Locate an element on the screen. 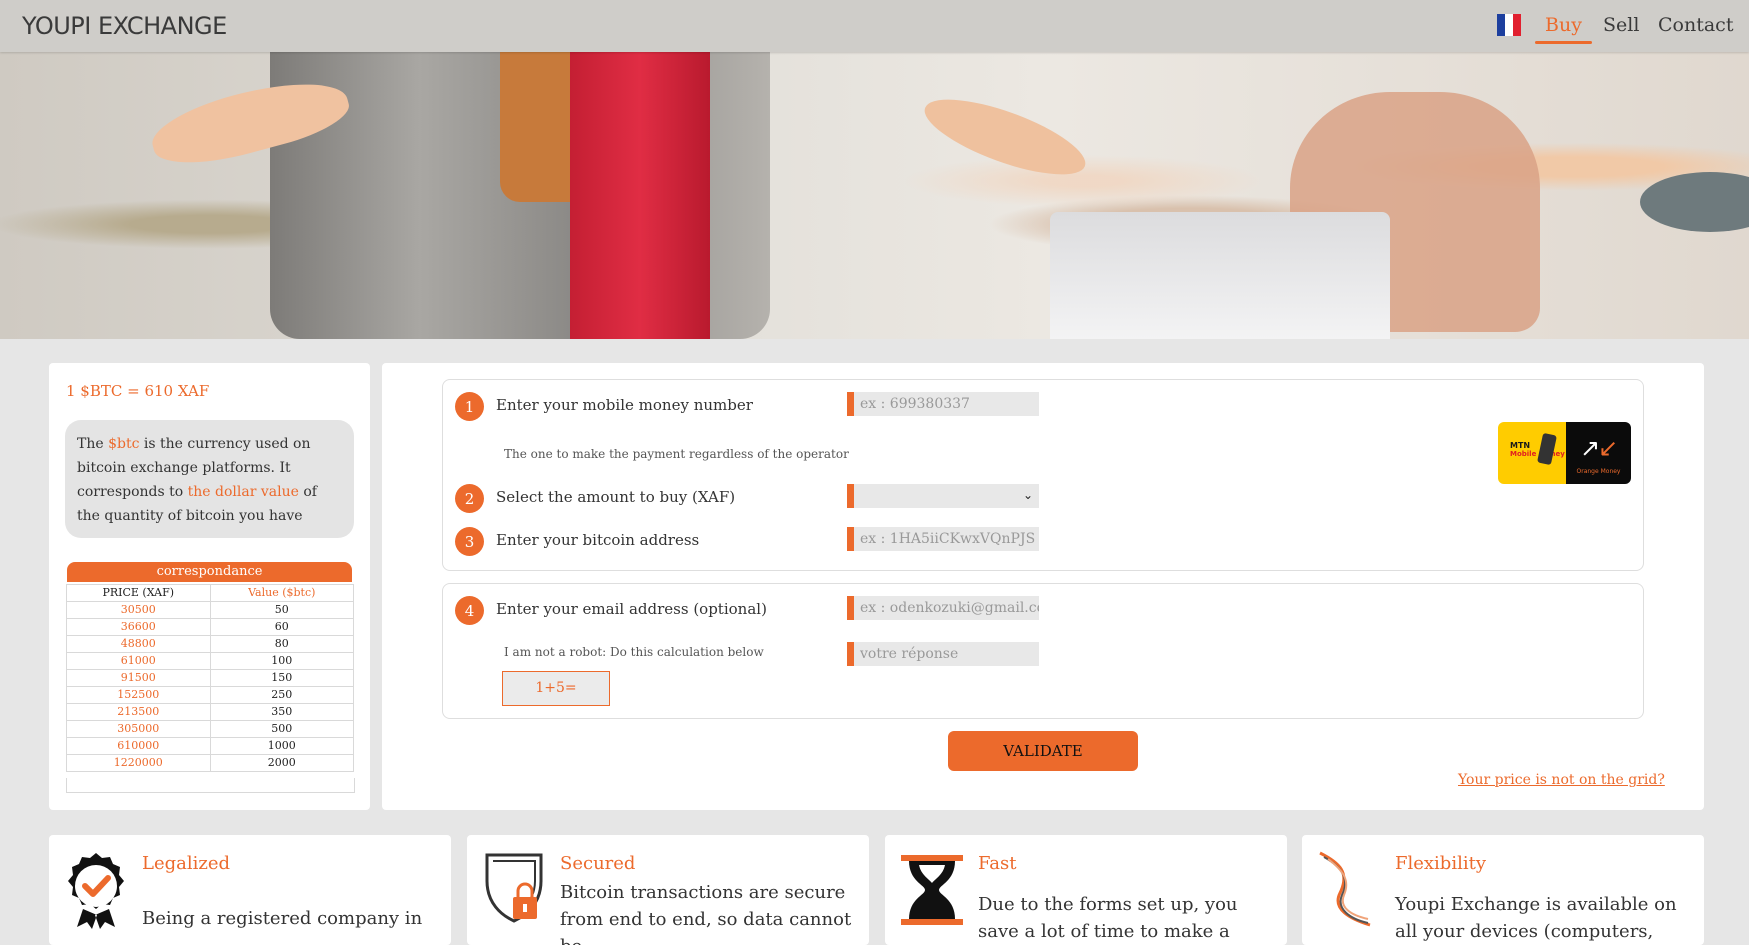  table-row: 305000 500 is located at coordinates (210, 729).